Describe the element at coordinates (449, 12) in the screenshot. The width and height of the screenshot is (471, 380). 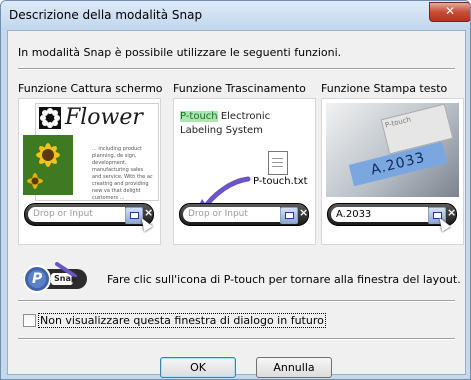
I see `close-button: ✕` at that location.